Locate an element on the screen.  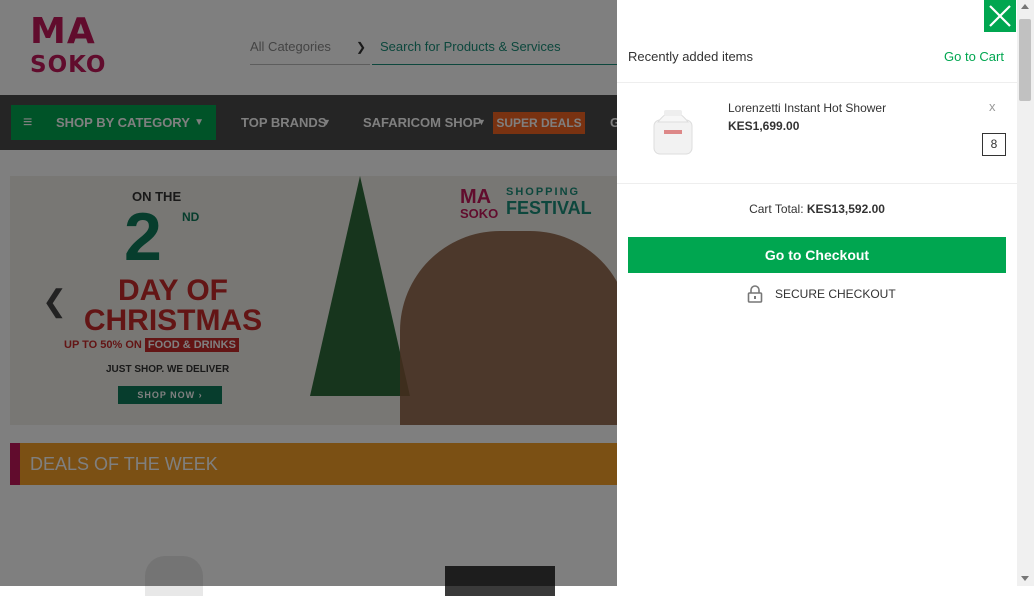
scrollbar-thumb is located at coordinates (1025, 60).